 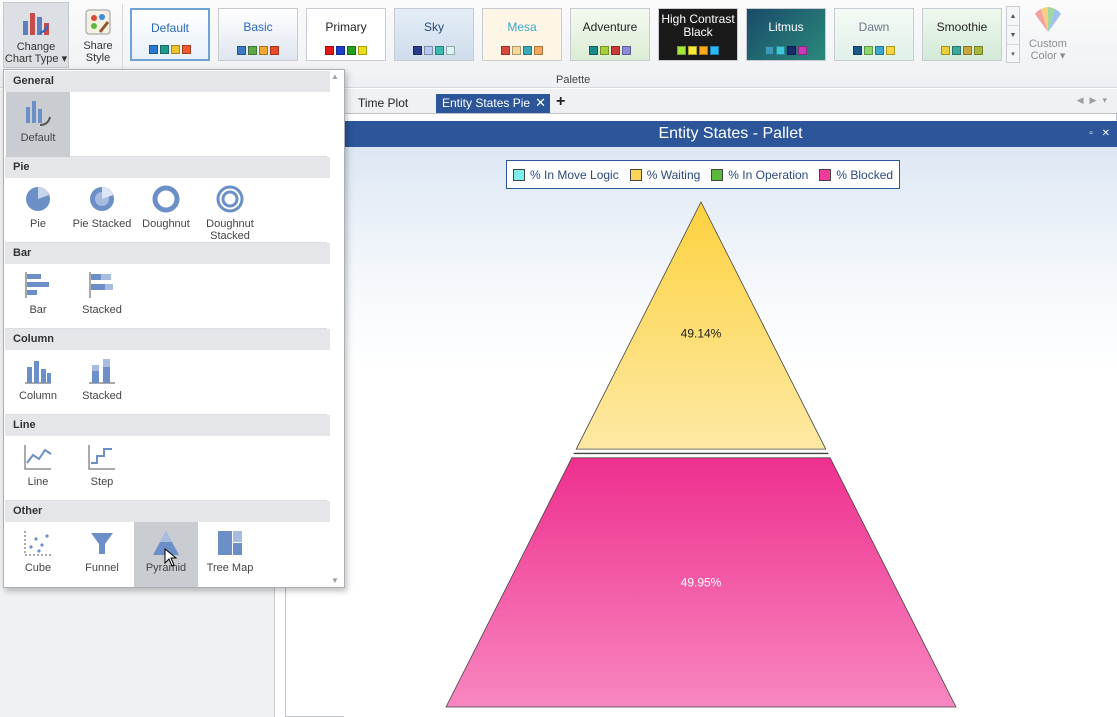 I want to click on data-label: 49.14%, so click(x=701, y=334).